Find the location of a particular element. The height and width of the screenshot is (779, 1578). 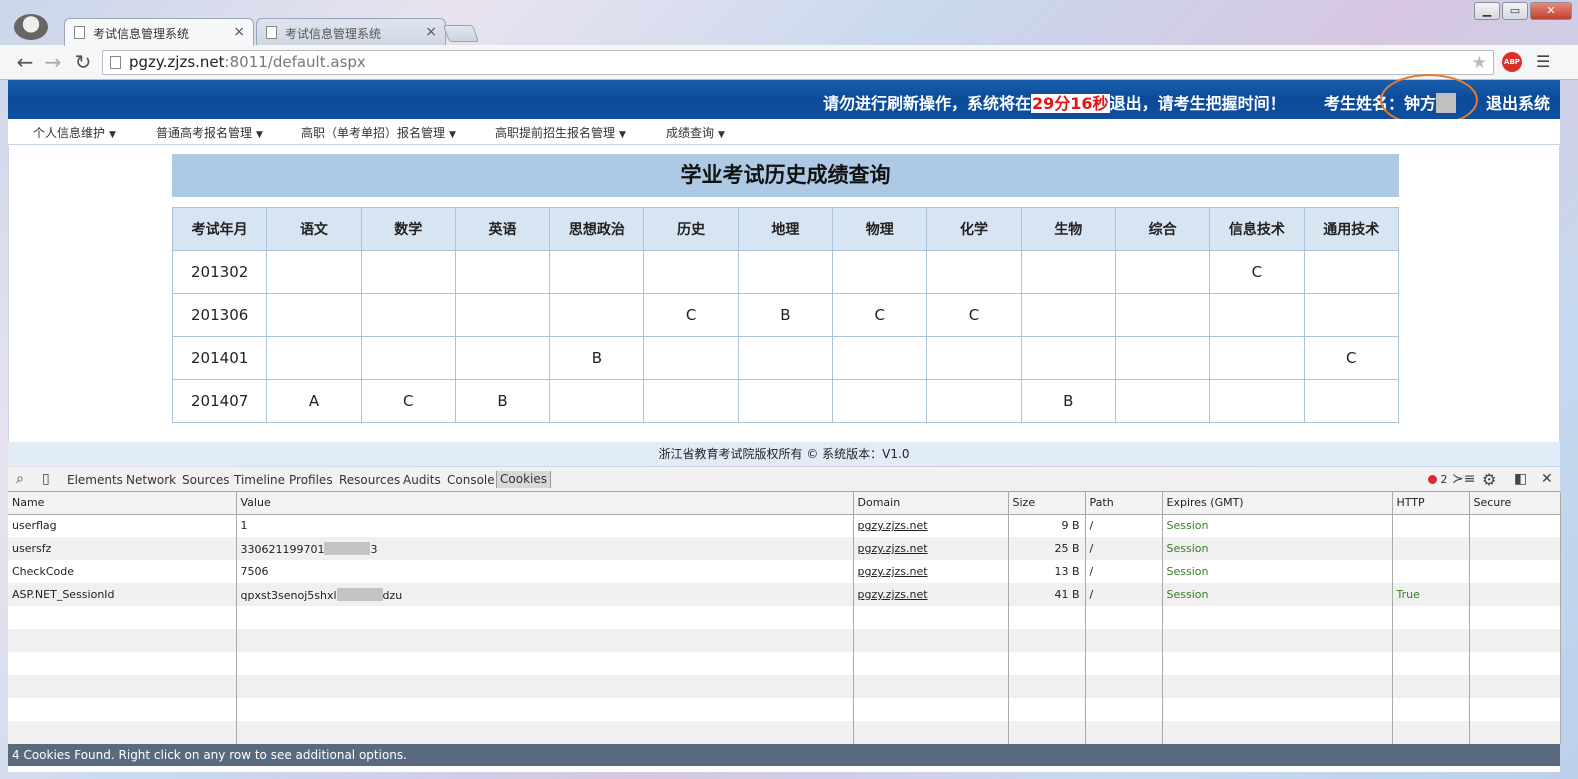

tab-network: Network is located at coordinates (151, 480).